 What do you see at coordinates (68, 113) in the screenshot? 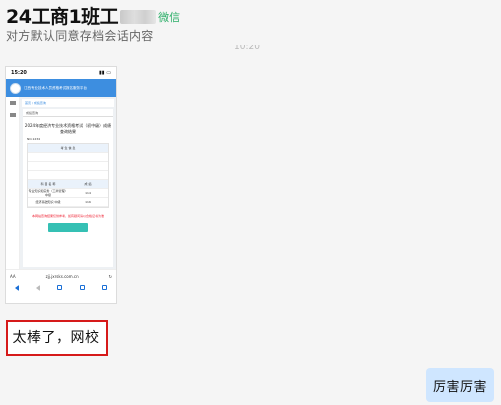
I see `score-card-header: 成绩查询` at bounding box center [68, 113].